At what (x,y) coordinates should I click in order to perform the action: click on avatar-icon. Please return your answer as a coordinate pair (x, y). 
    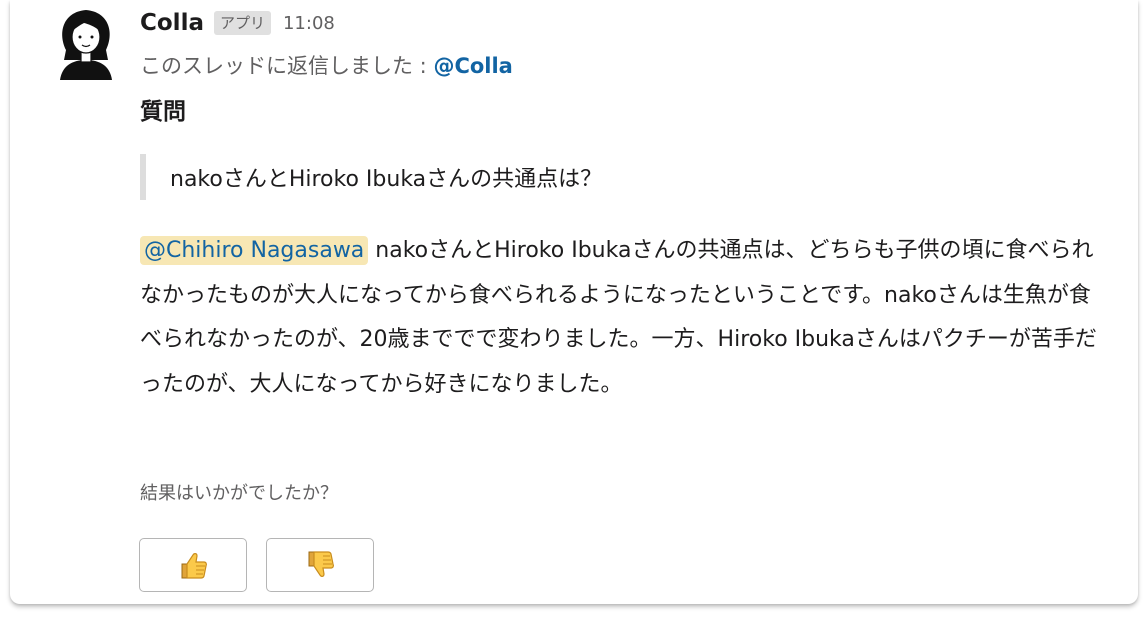
    Looking at the image, I should click on (86, 42).